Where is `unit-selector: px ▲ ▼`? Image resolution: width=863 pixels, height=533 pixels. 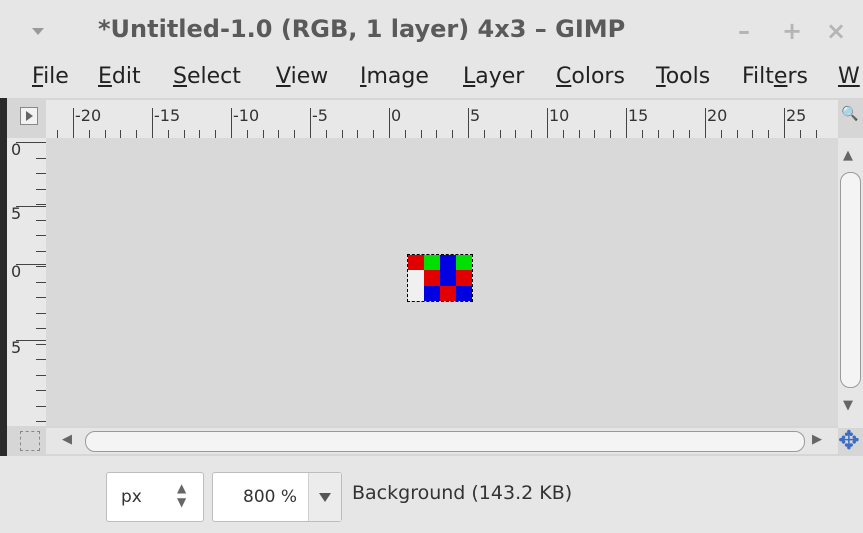 unit-selector: px ▲ ▼ is located at coordinates (155, 497).